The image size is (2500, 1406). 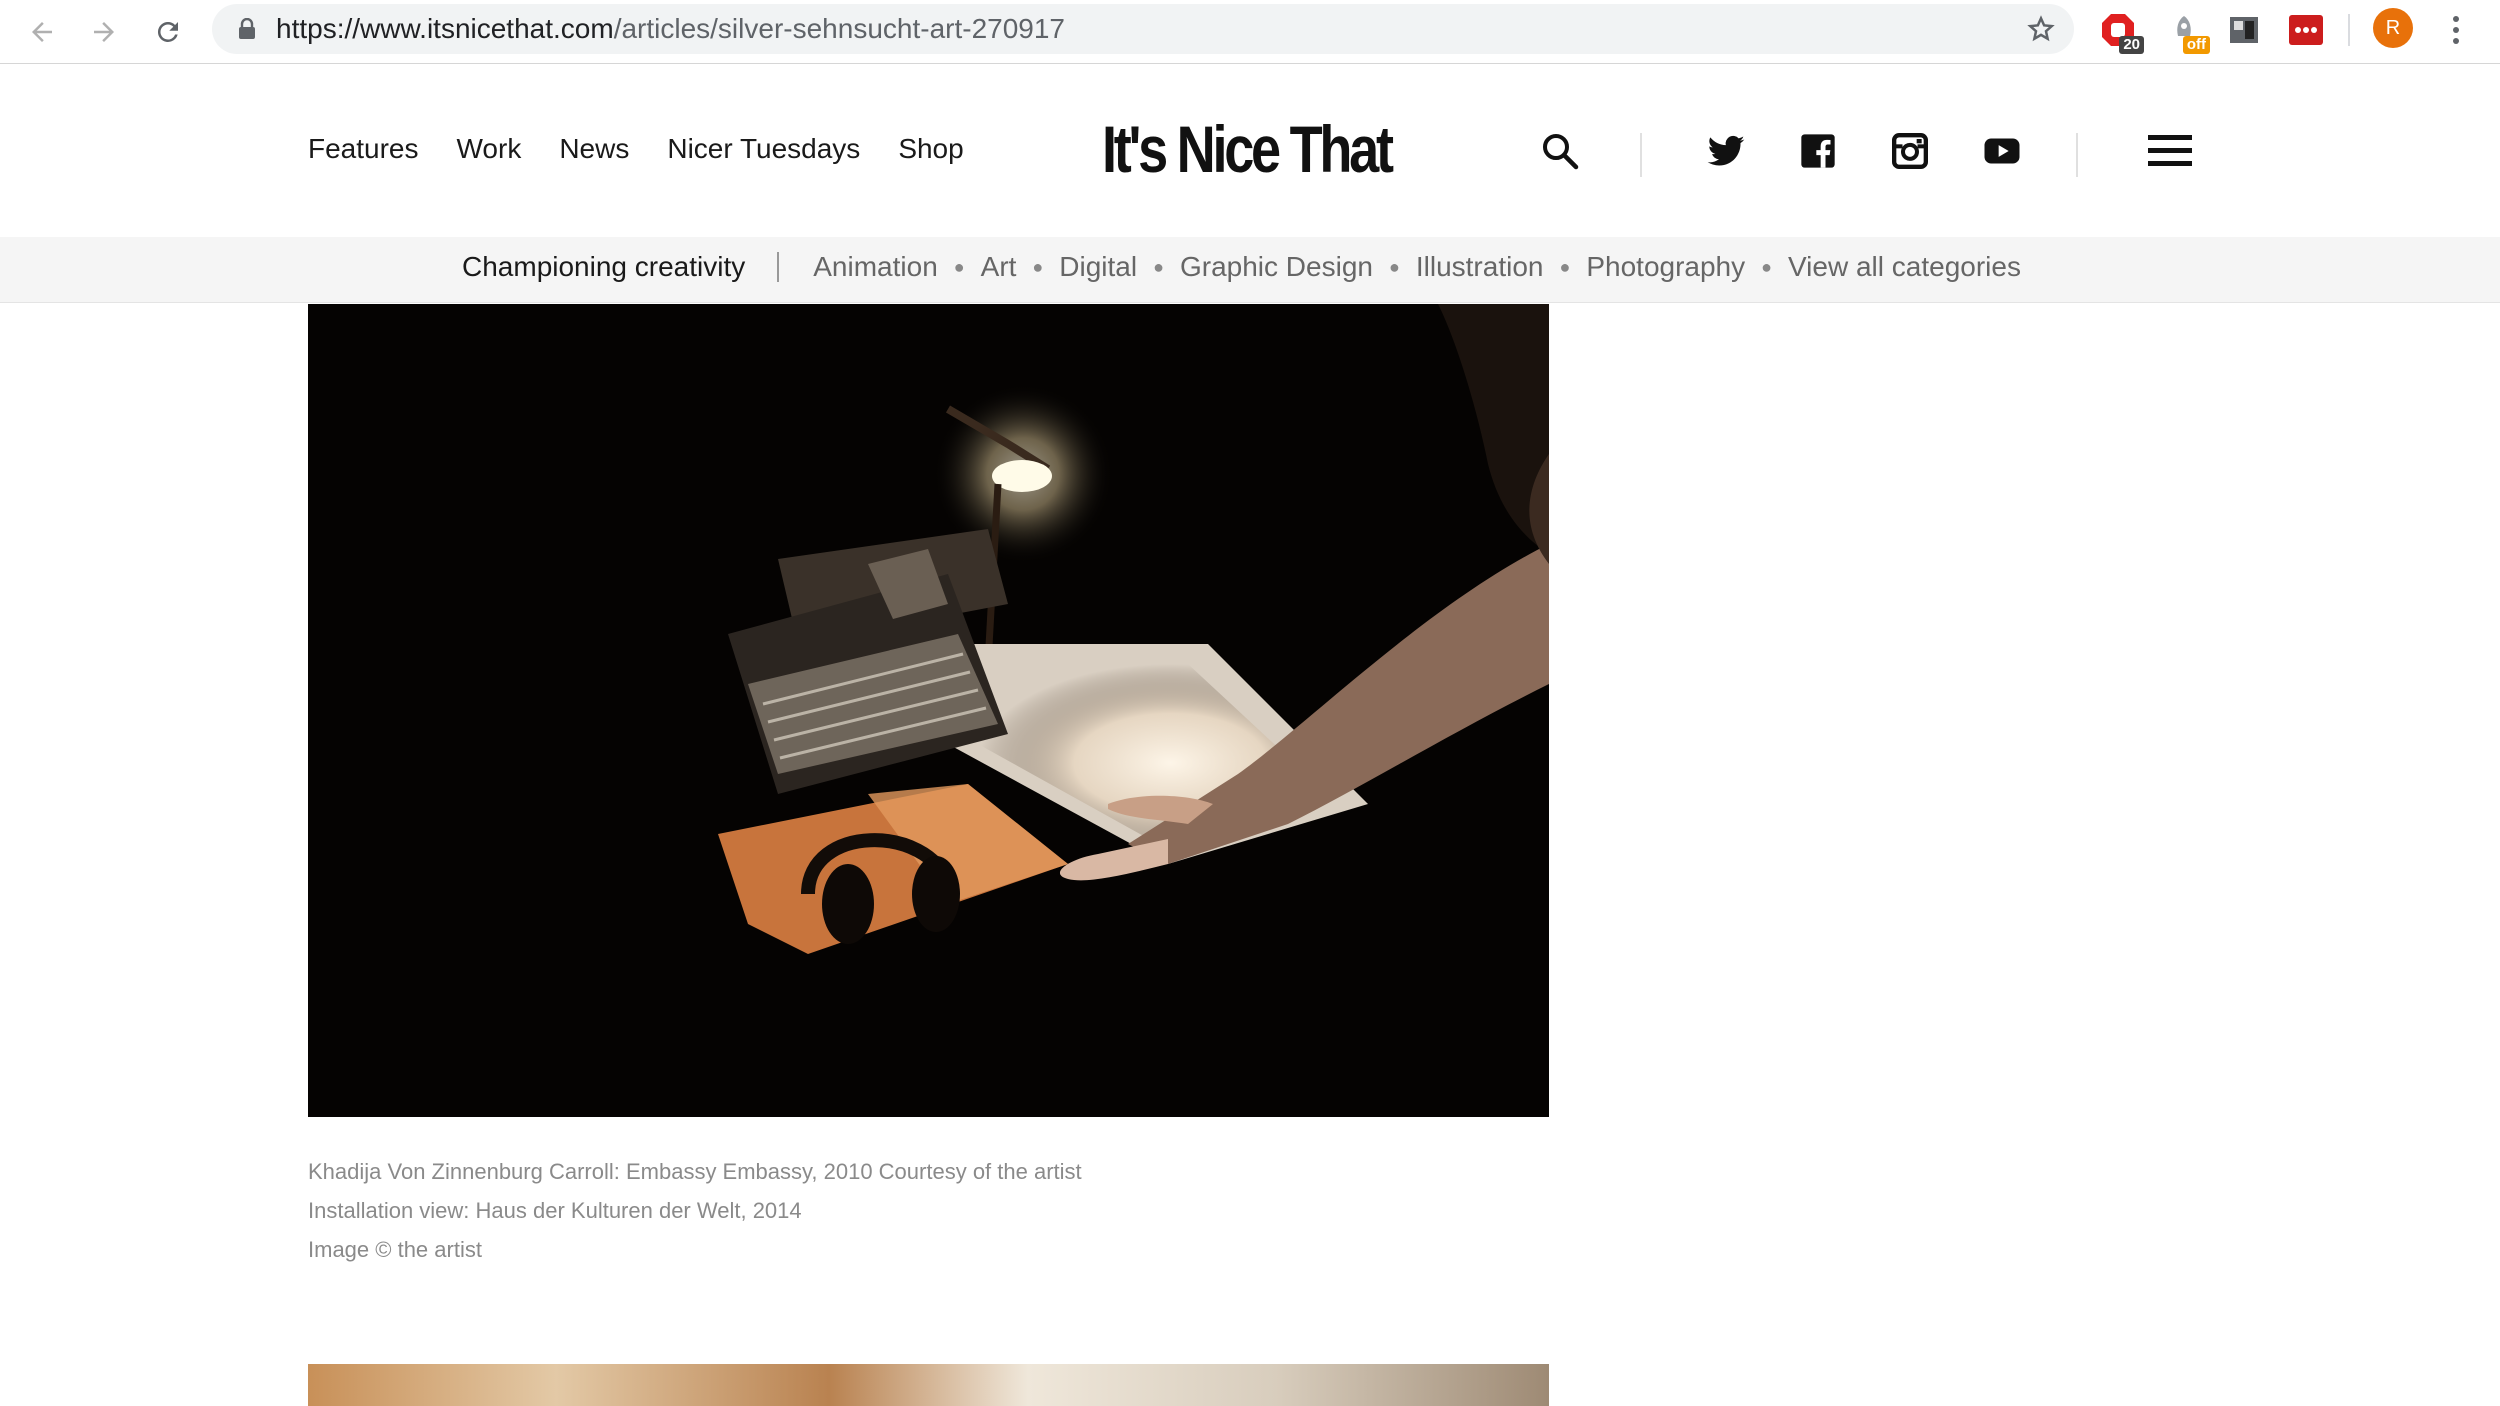 What do you see at coordinates (604, 266) in the screenshot?
I see `tagline: Championing creativity` at bounding box center [604, 266].